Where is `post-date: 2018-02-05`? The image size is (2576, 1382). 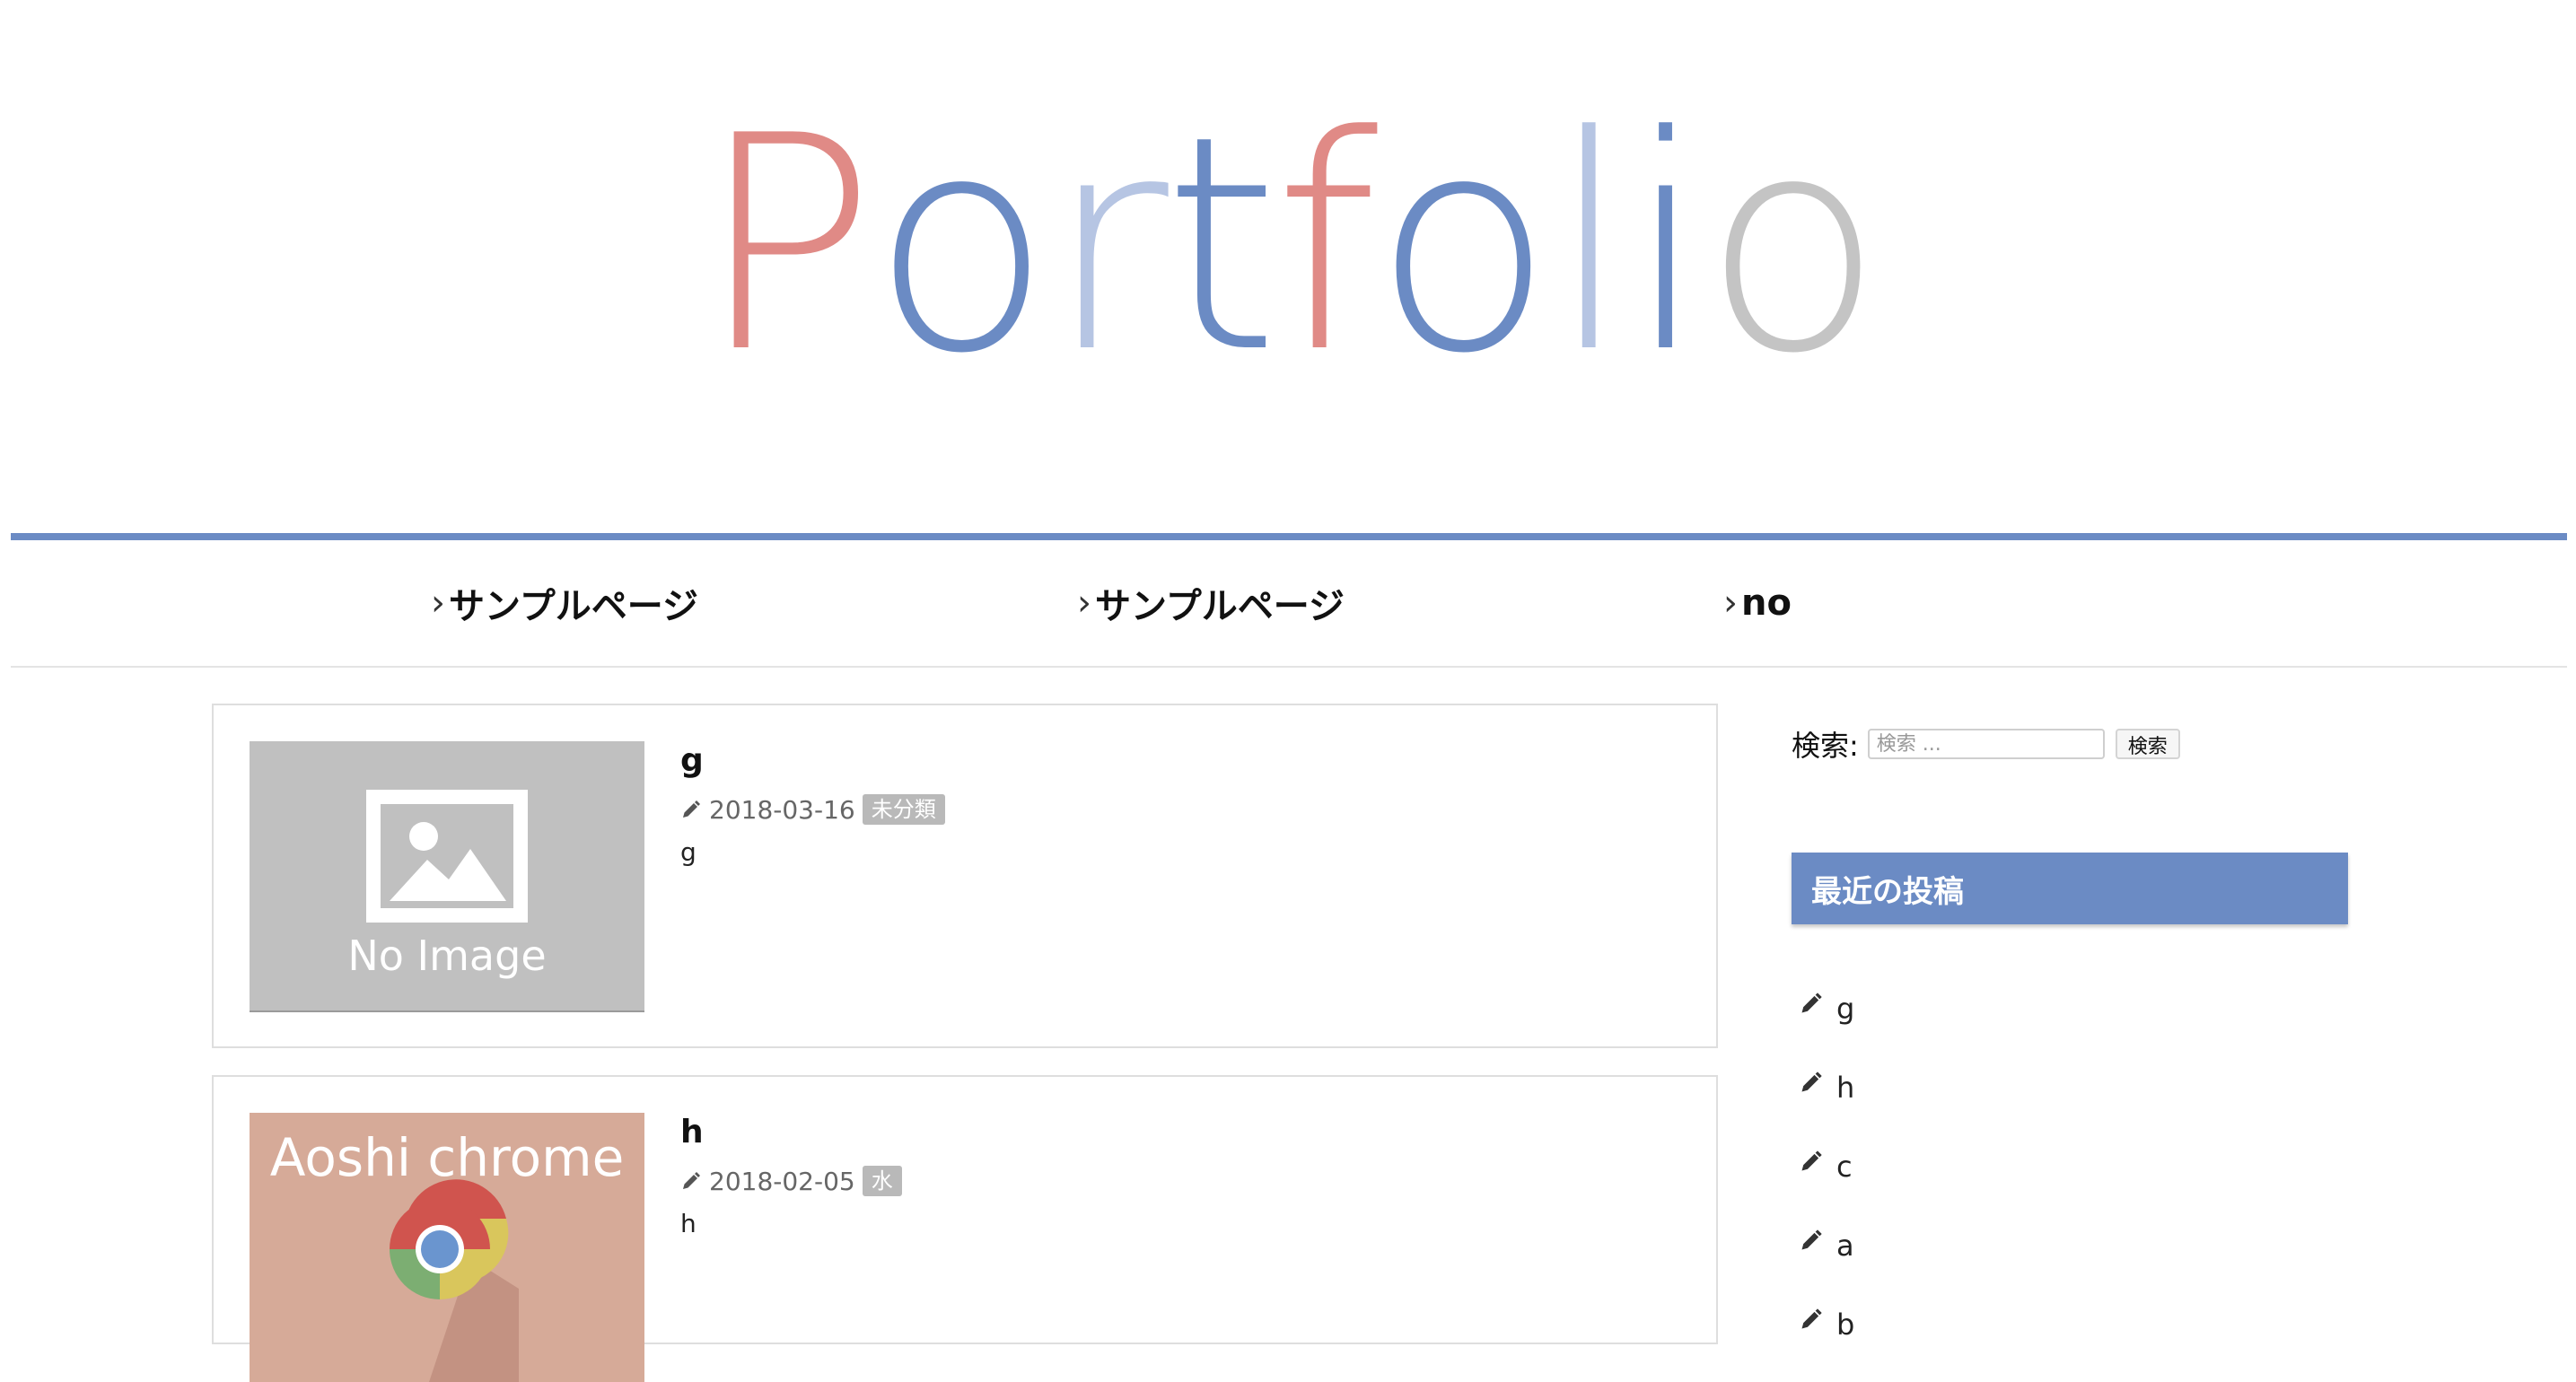 post-date: 2018-02-05 is located at coordinates (782, 1181).